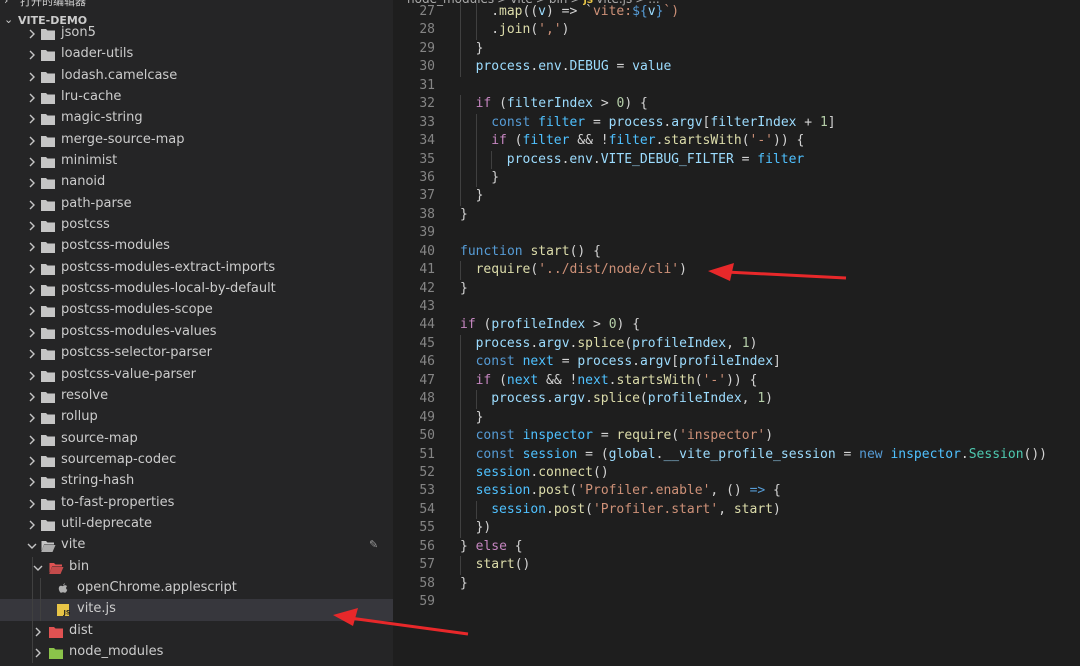 Image resolution: width=1080 pixels, height=666 pixels. I want to click on code-line: 29}, so click(736, 49).